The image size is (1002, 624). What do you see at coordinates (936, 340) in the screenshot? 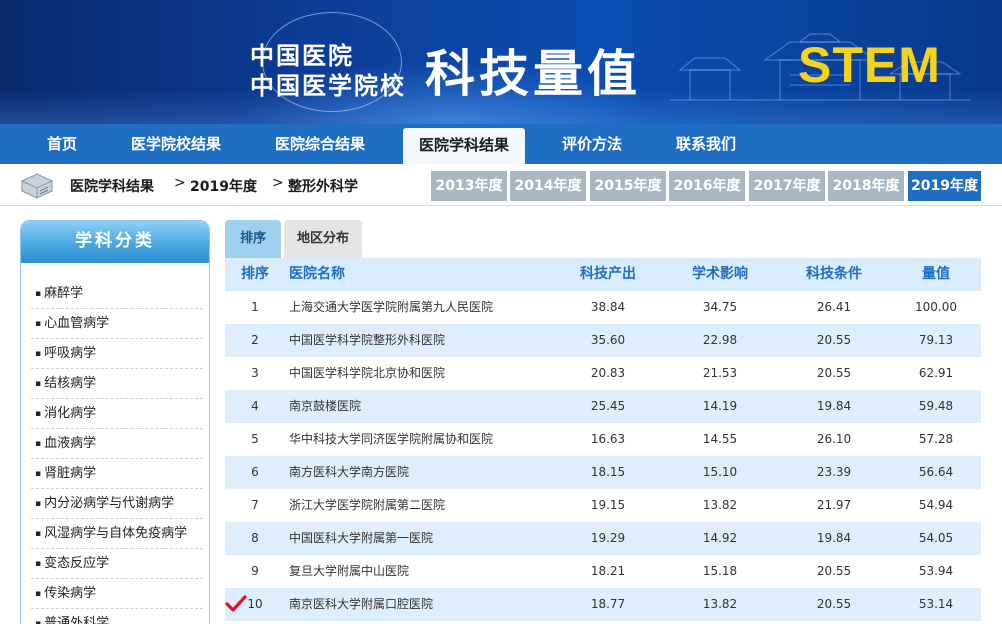
I see `cell-value: 79.13` at bounding box center [936, 340].